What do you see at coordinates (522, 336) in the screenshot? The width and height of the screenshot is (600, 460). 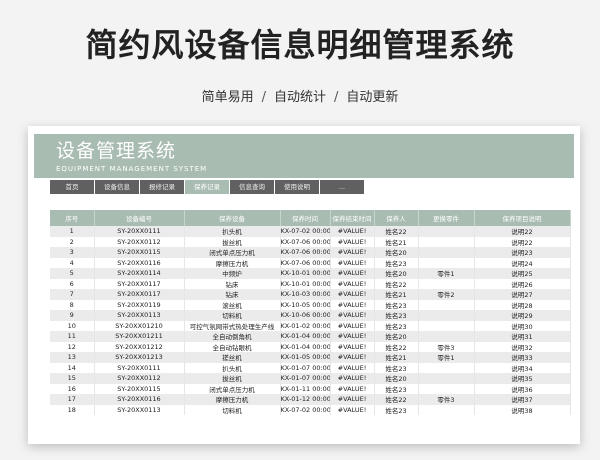 I see `table-cell: 说明31` at bounding box center [522, 336].